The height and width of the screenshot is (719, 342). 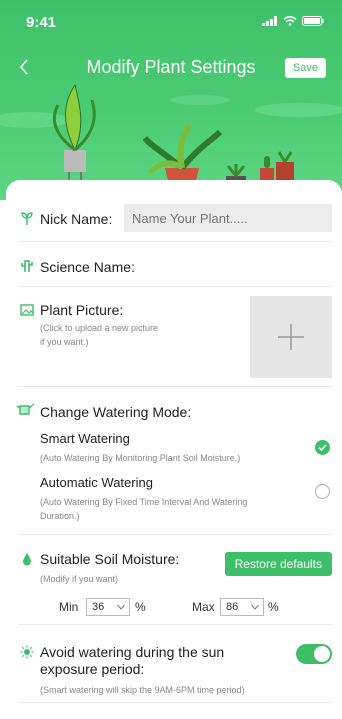 I want to click on sun-exposure-label-line1: Avoid watering during the sun, so click(x=132, y=652).